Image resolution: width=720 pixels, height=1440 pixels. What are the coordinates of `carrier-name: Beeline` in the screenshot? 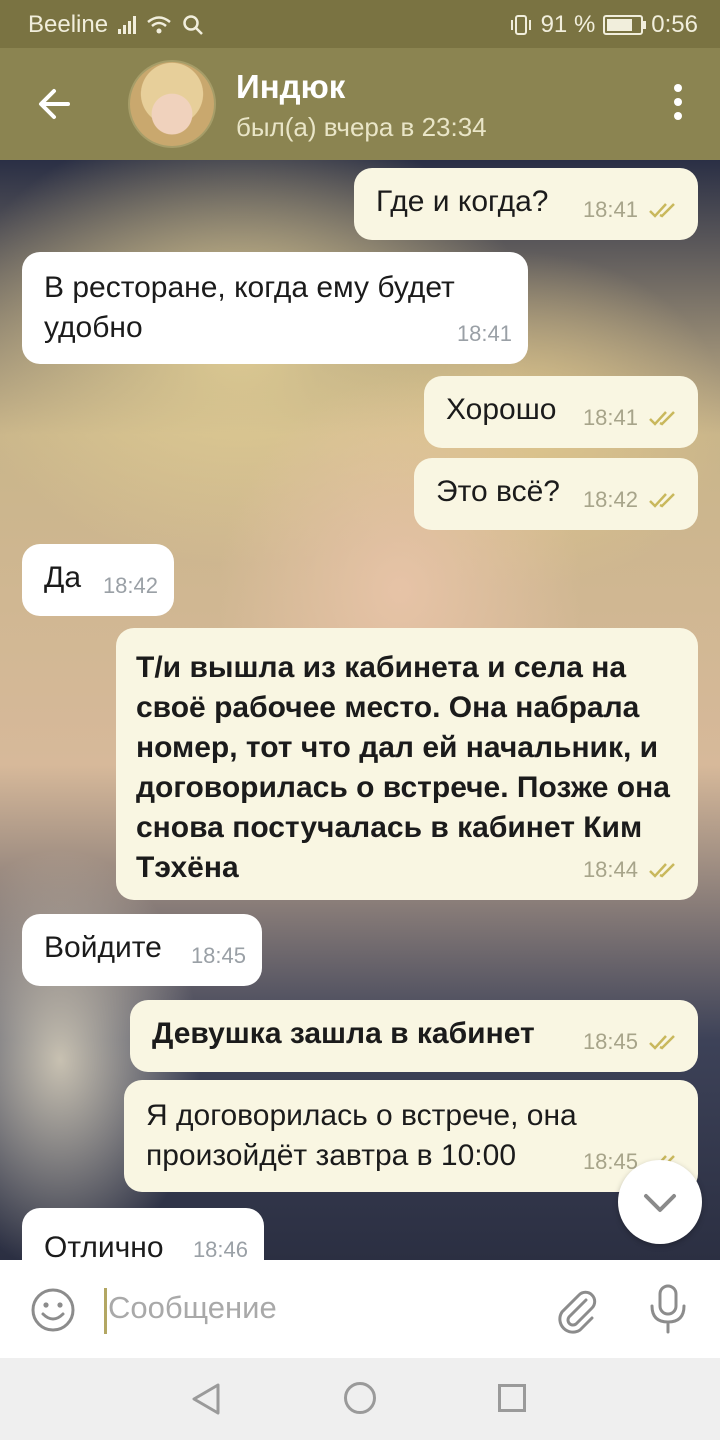 It's located at (68, 24).